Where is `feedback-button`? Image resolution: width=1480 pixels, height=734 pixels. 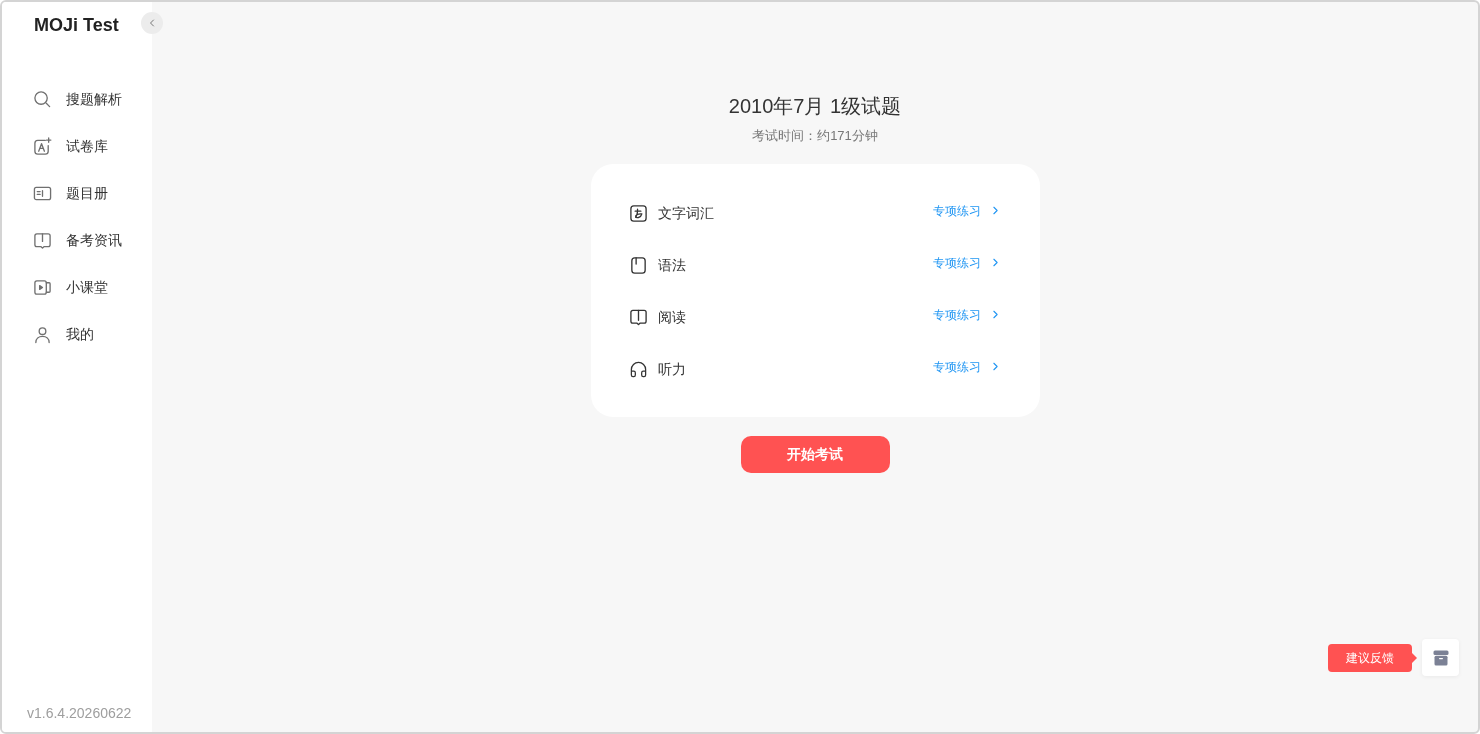 feedback-button is located at coordinates (1440, 657).